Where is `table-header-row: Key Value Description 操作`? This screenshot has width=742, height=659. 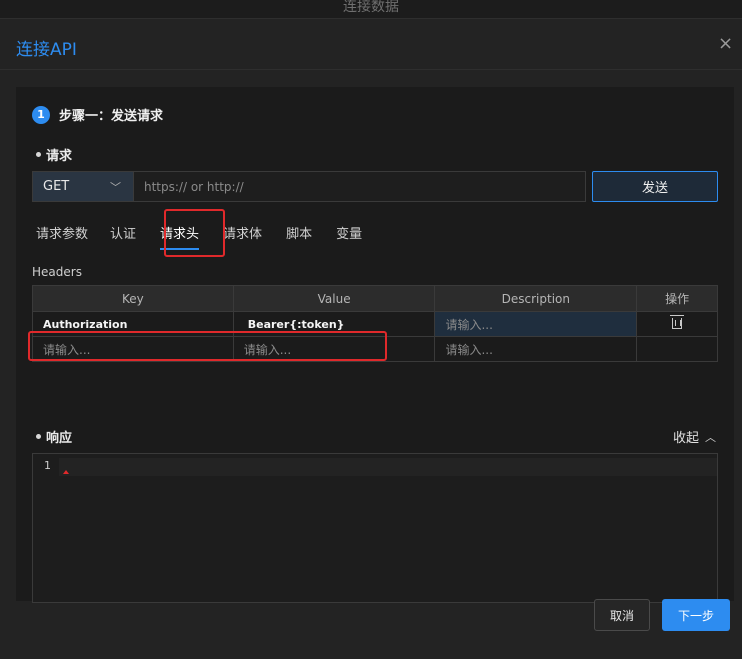
table-header-row: Key Value Description 操作 is located at coordinates (375, 298).